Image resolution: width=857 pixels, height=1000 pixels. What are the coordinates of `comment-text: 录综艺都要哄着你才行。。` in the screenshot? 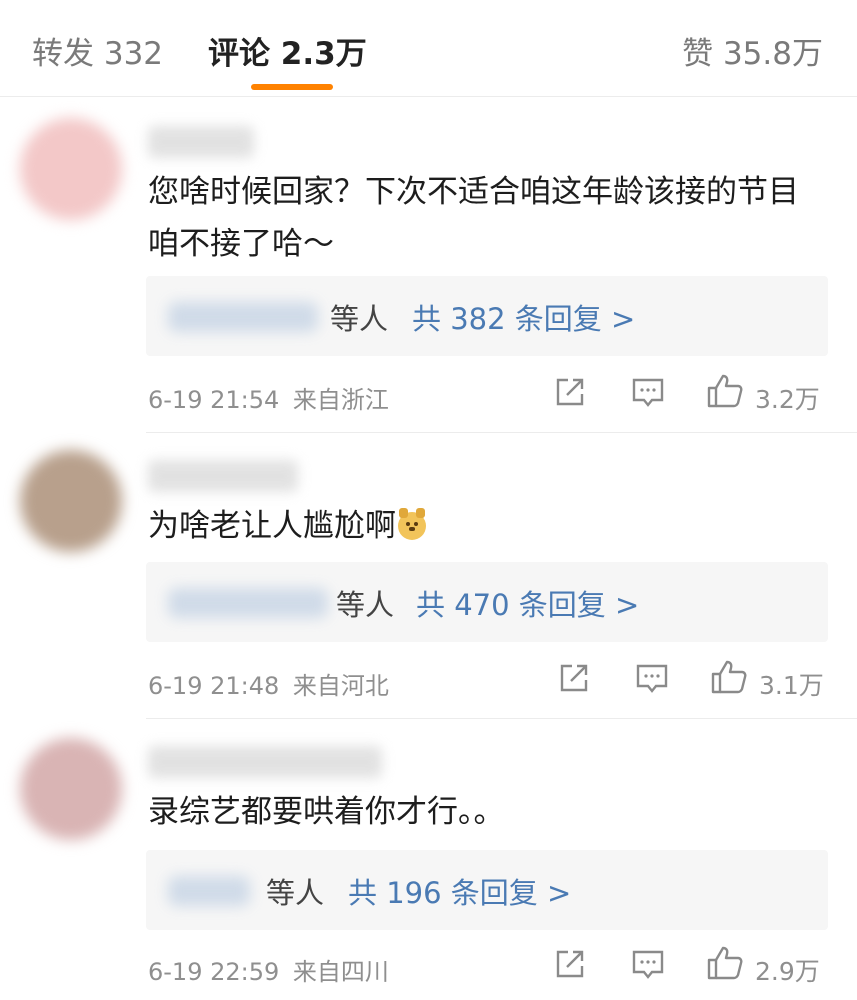 It's located at (326, 812).